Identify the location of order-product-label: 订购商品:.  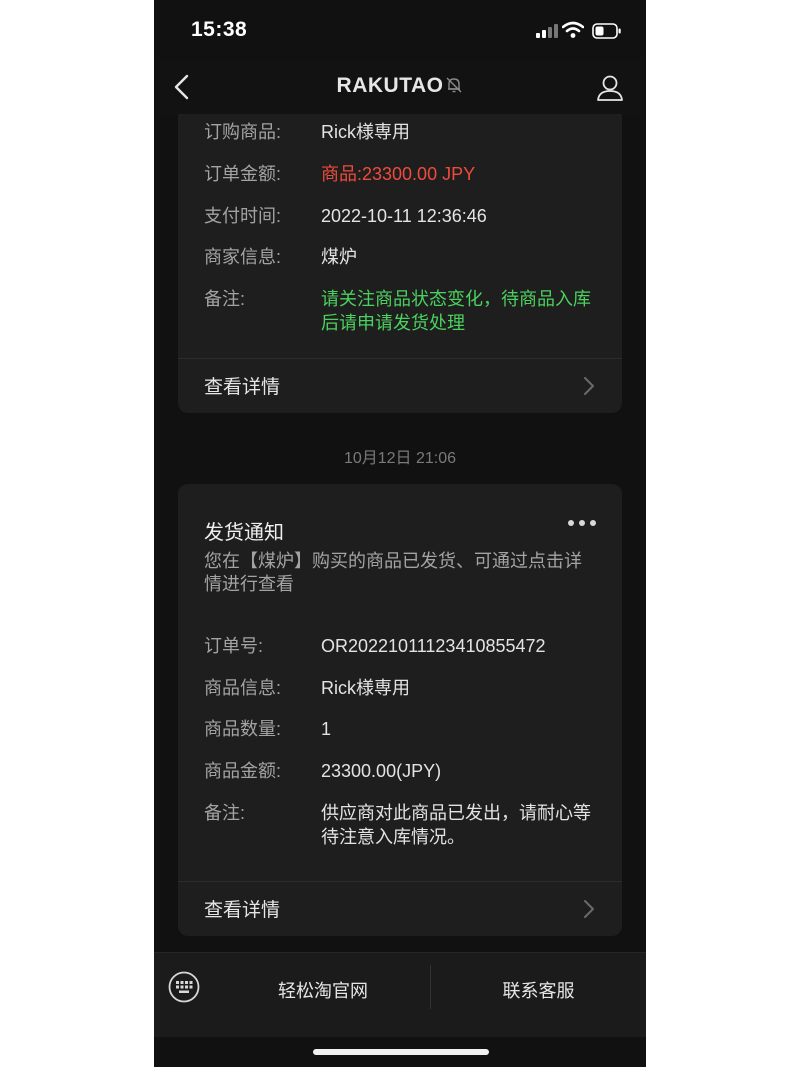
(243, 132).